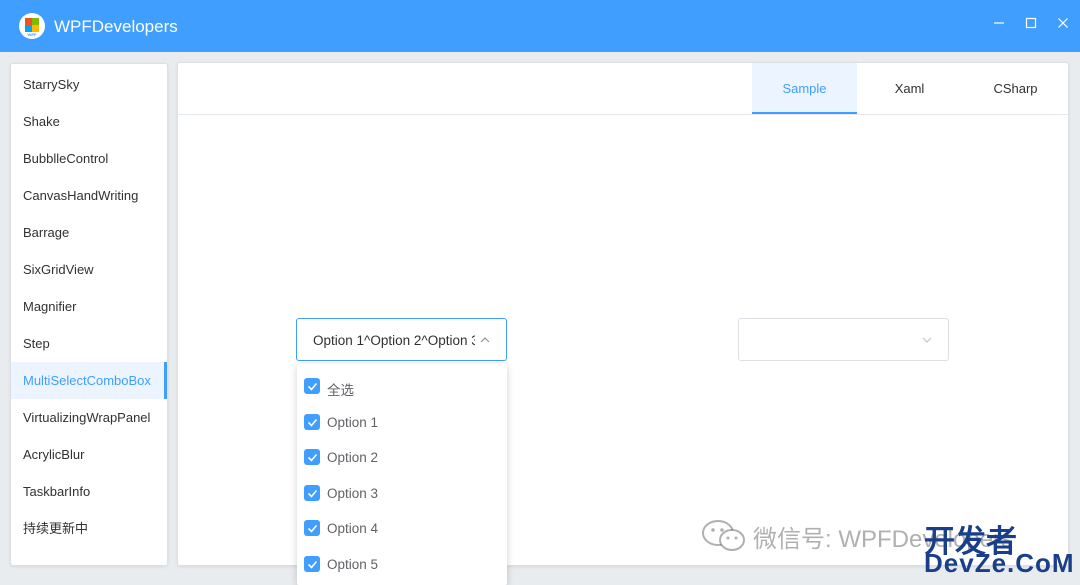 The height and width of the screenshot is (585, 1080). Describe the element at coordinates (89, 269) in the screenshot. I see `sidebar-item-six-grid-view: SixGridView` at that location.